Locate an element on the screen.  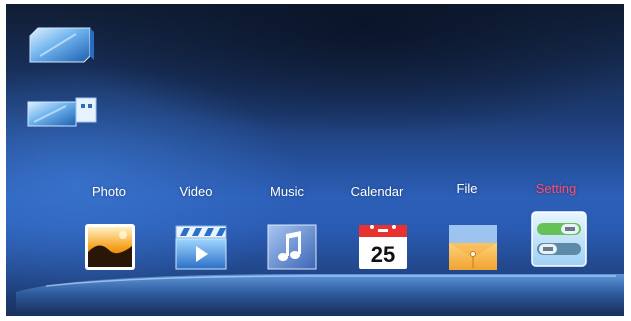
menu-label-setting: Setting is located at coordinates (556, 188).